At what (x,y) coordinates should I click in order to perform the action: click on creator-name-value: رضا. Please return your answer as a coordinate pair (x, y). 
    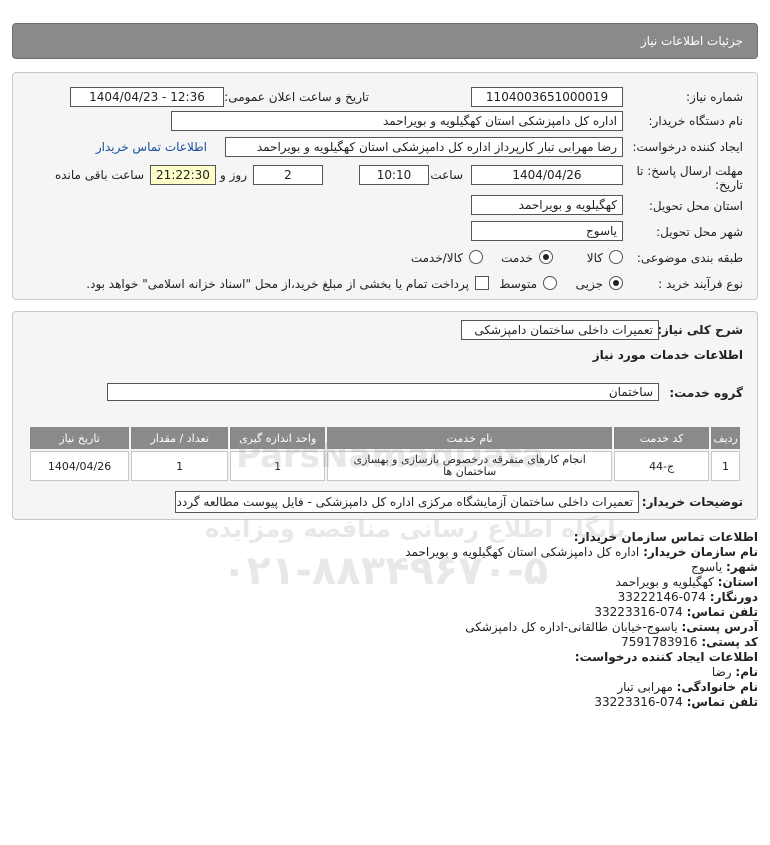
    Looking at the image, I should click on (721, 672).